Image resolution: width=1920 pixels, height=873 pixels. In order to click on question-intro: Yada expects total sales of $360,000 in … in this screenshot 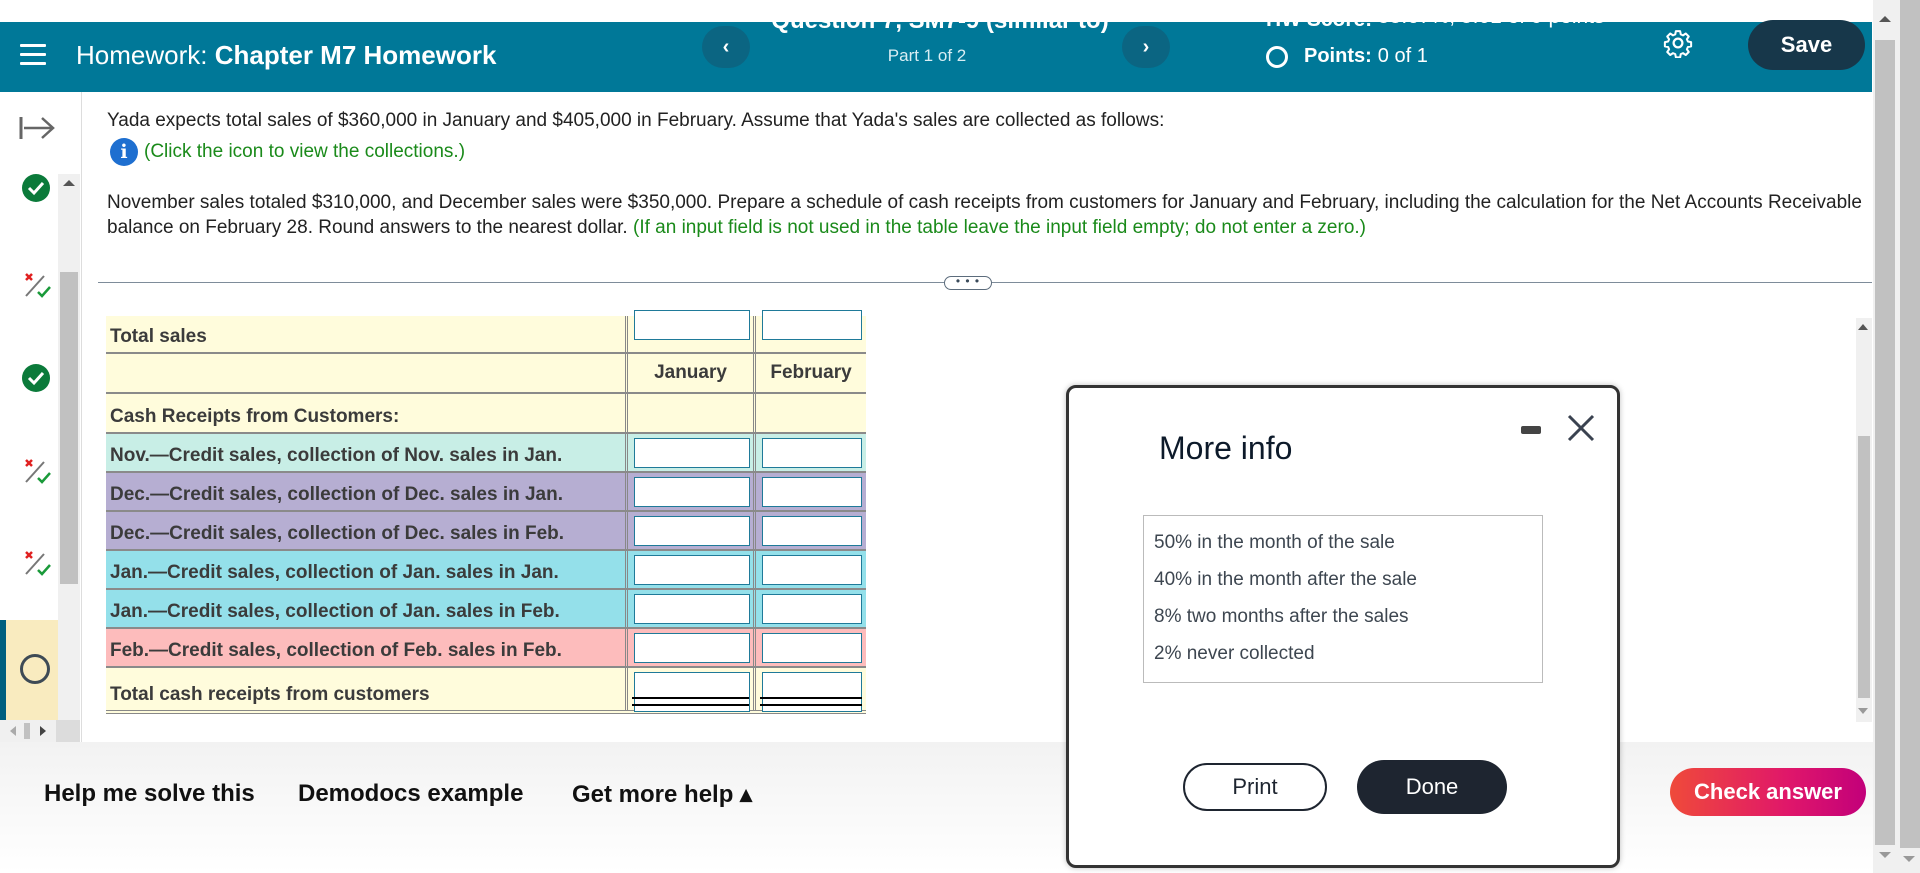, I will do `click(636, 120)`.